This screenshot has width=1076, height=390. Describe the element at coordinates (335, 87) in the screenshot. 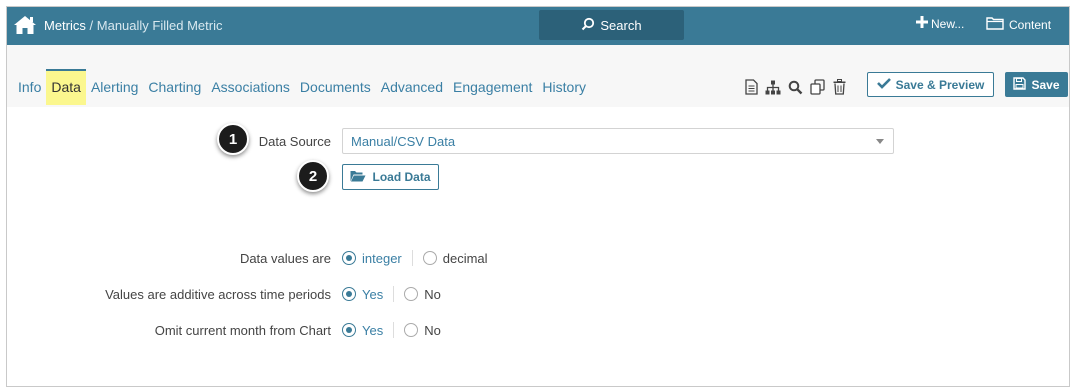

I see `tab-documents: Documents` at that location.